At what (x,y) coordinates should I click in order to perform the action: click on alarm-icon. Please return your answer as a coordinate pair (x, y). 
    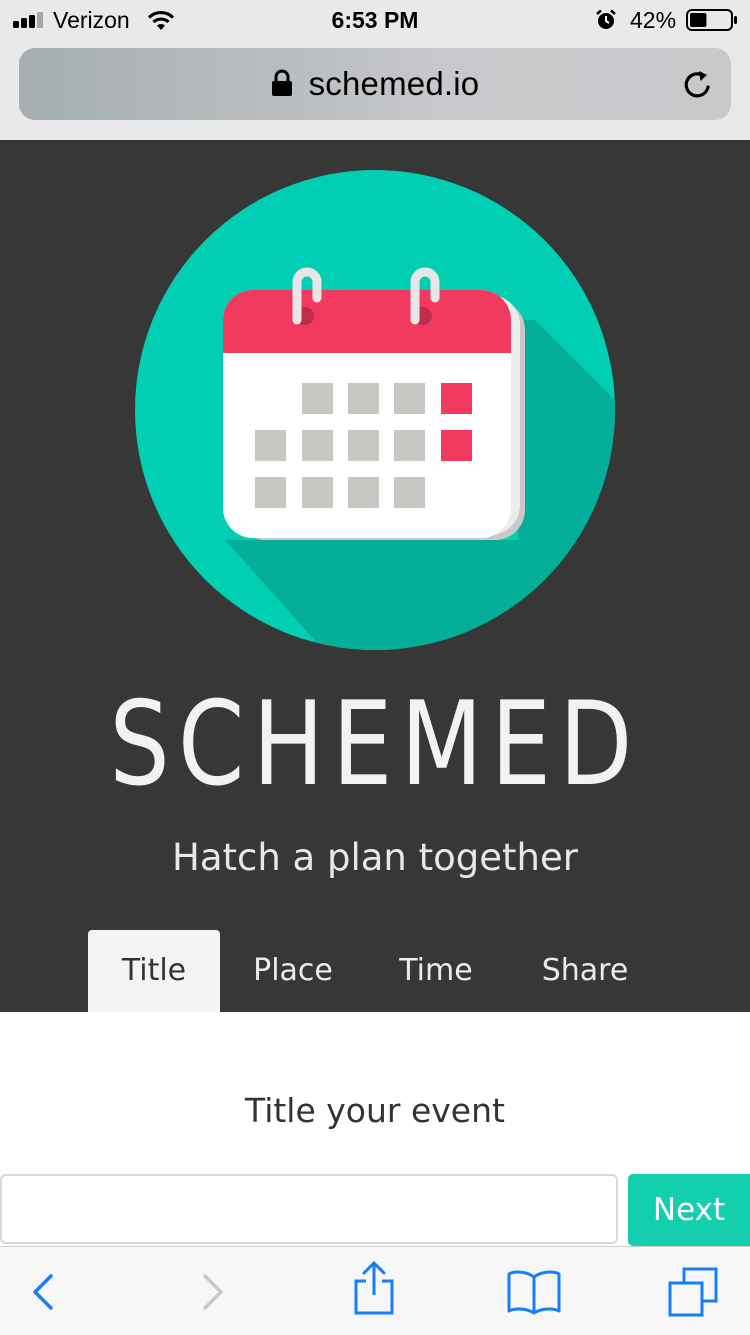
    Looking at the image, I should click on (606, 19).